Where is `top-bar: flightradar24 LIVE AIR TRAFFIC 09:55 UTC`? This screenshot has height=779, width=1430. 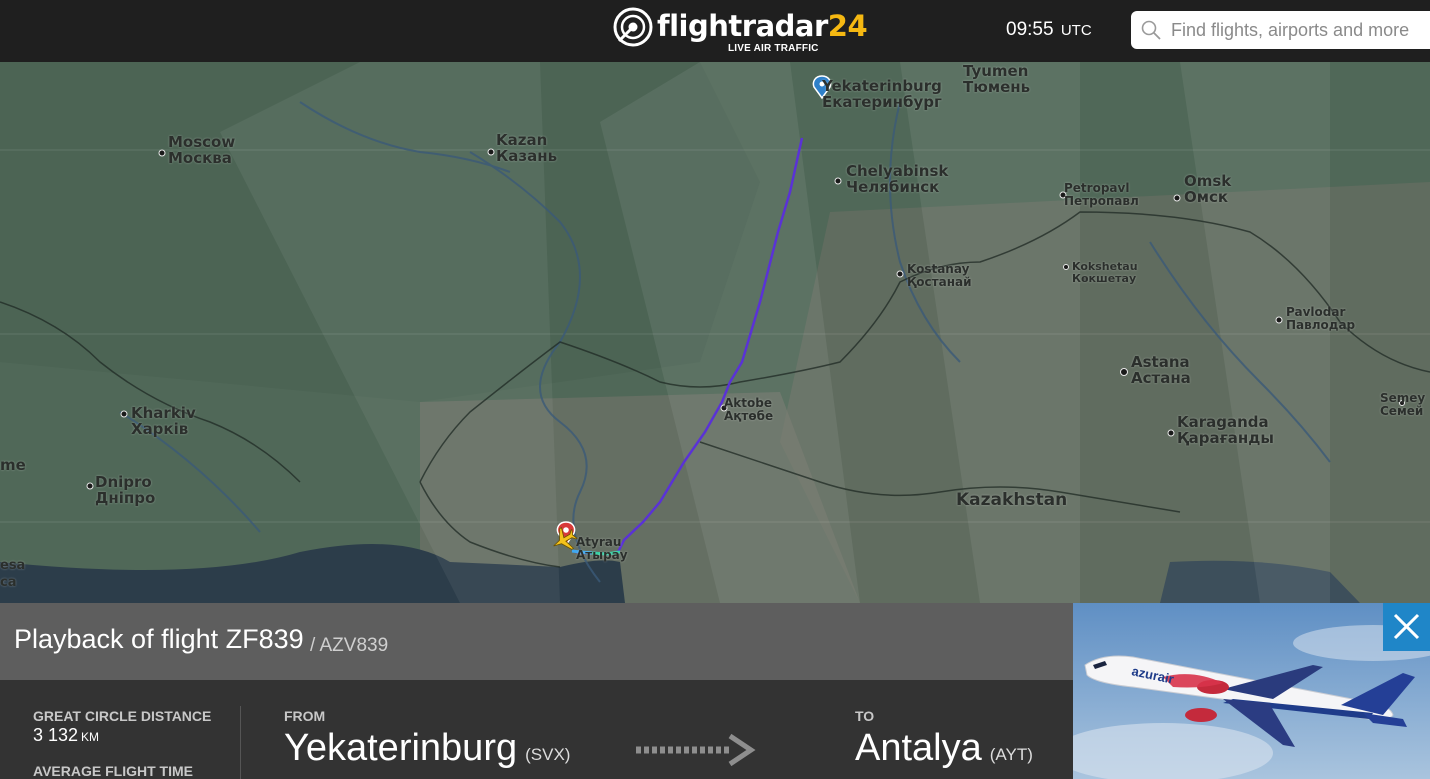 top-bar: flightradar24 LIVE AIR TRAFFIC 09:55 UTC is located at coordinates (715, 31).